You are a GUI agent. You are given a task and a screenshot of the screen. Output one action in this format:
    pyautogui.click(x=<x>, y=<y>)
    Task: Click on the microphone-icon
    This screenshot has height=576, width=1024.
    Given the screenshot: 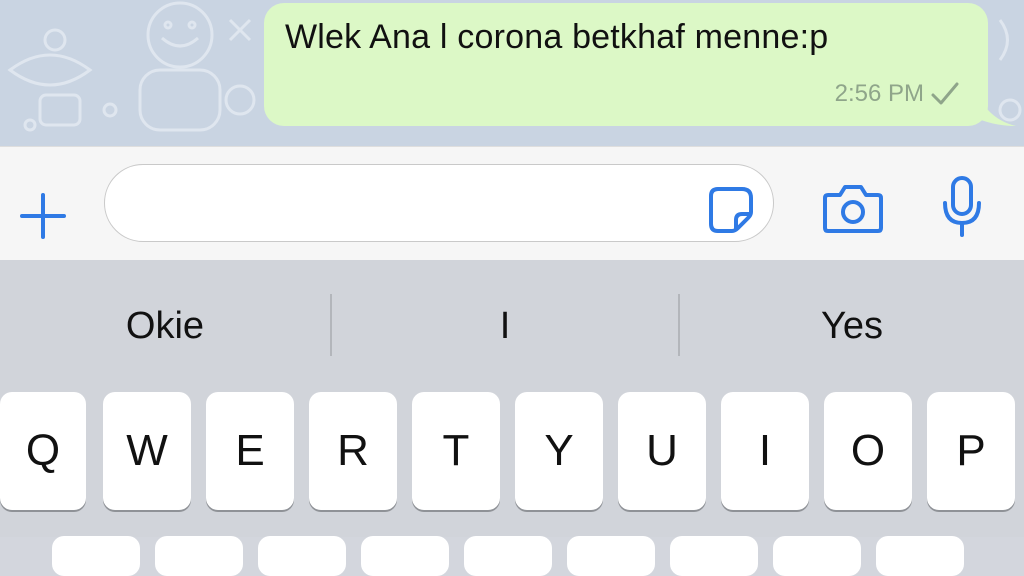 What is the action you would take?
    pyautogui.click(x=962, y=207)
    